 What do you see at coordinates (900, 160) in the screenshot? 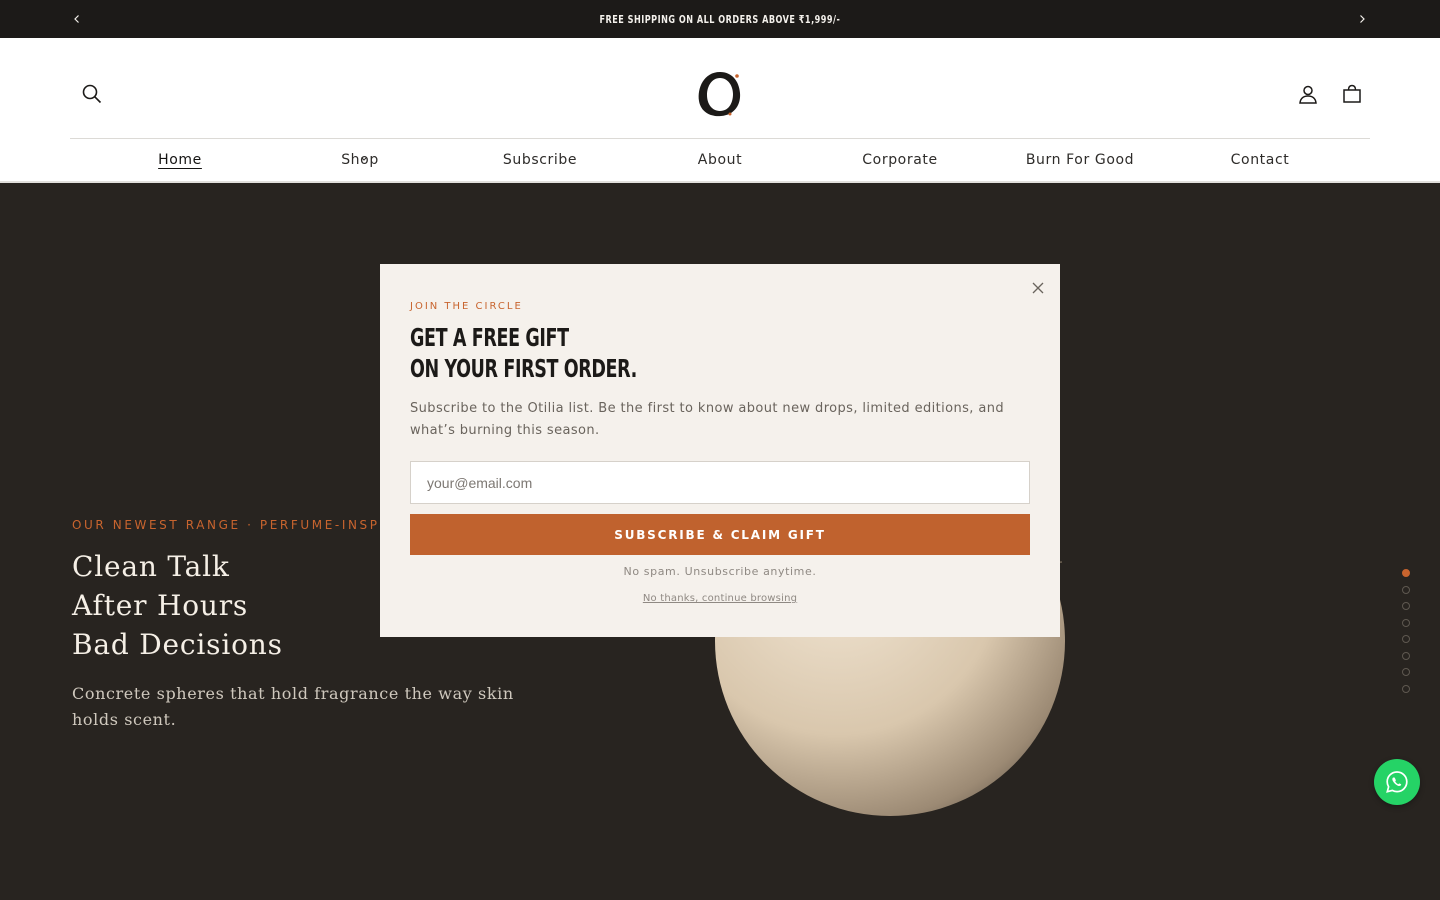
I see `nav-item-corporate: Corporate` at bounding box center [900, 160].